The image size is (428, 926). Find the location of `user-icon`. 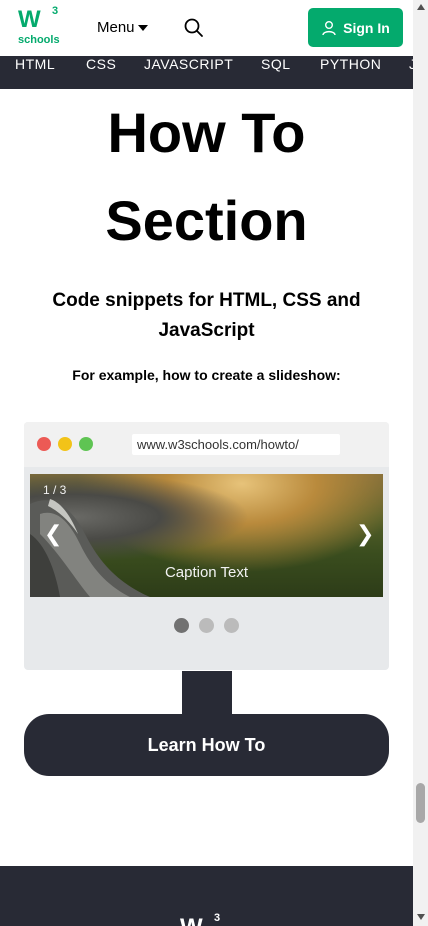

user-icon is located at coordinates (329, 27).